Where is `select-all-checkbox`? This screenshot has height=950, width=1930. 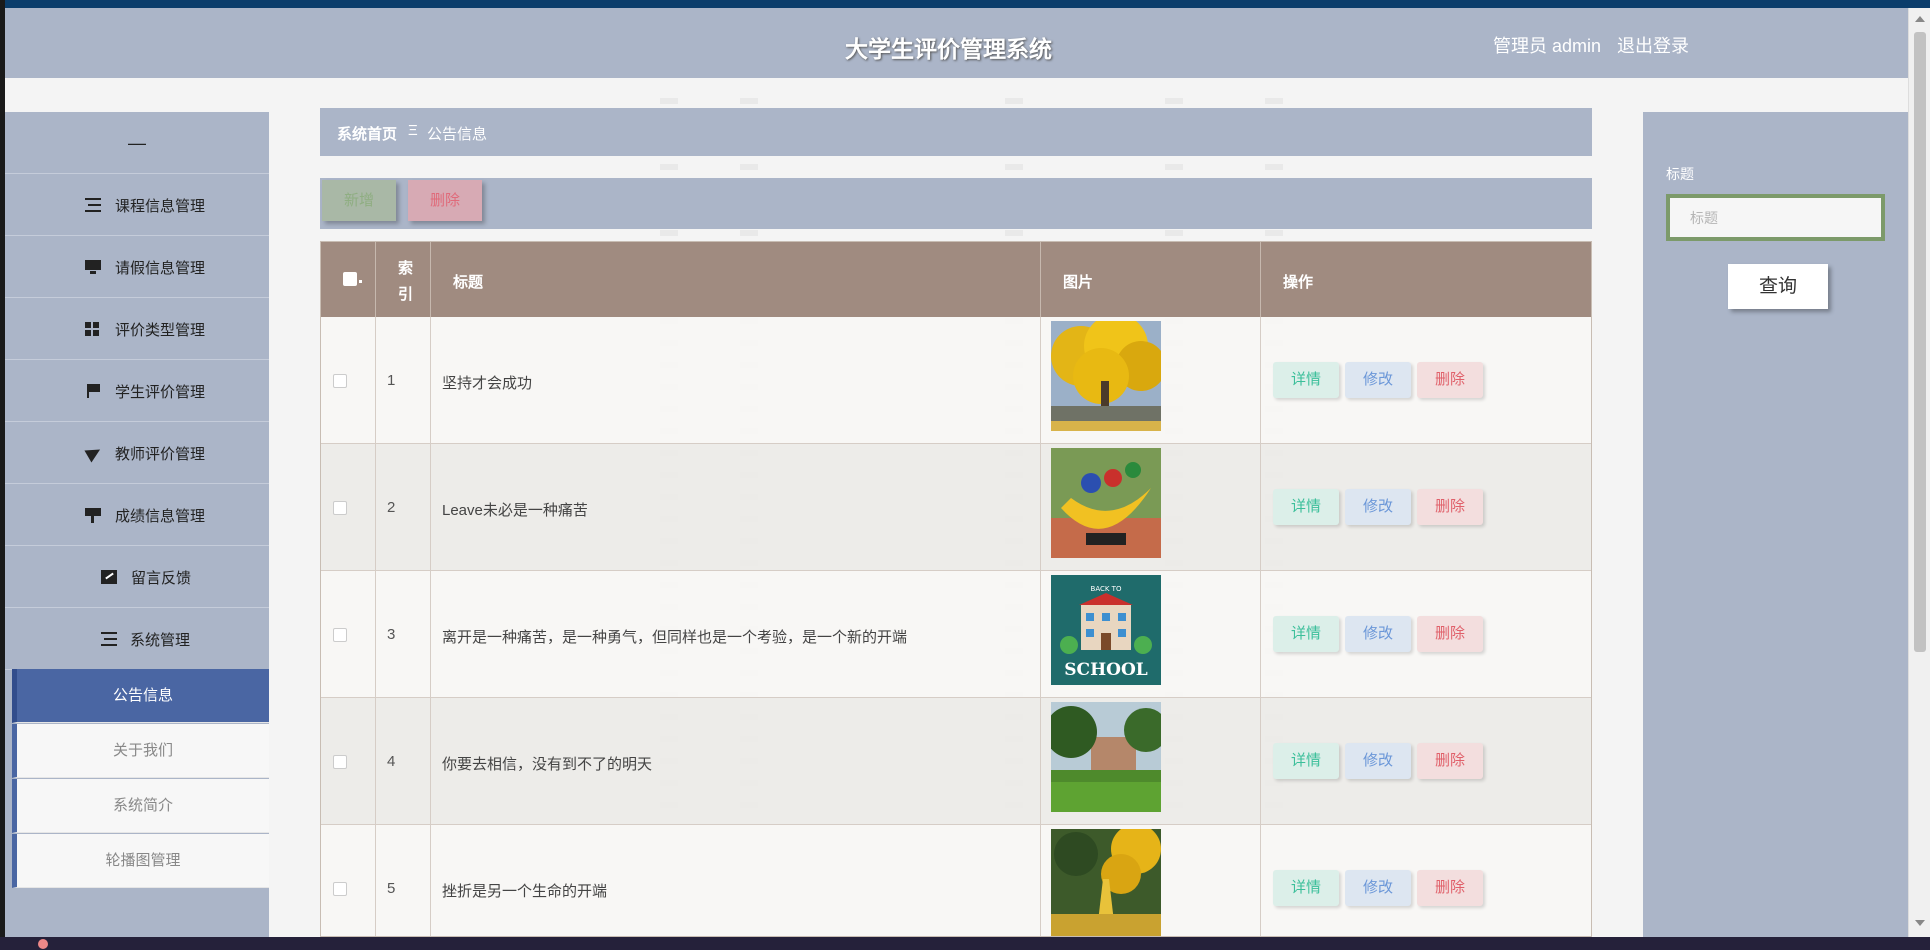
select-all-checkbox is located at coordinates (350, 279).